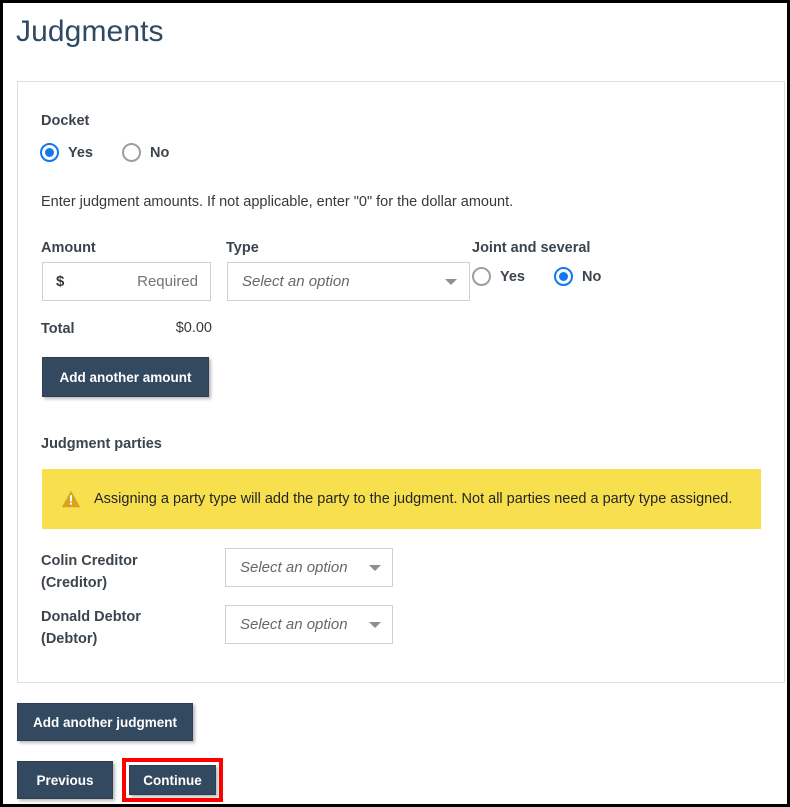  Describe the element at coordinates (128, 628) in the screenshot. I see `party-name-2: Donald Debtor (Debtor)` at that location.